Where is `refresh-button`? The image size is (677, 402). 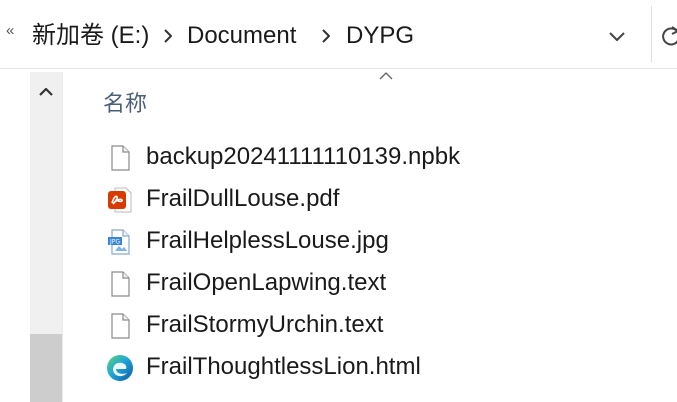
refresh-button is located at coordinates (668, 36).